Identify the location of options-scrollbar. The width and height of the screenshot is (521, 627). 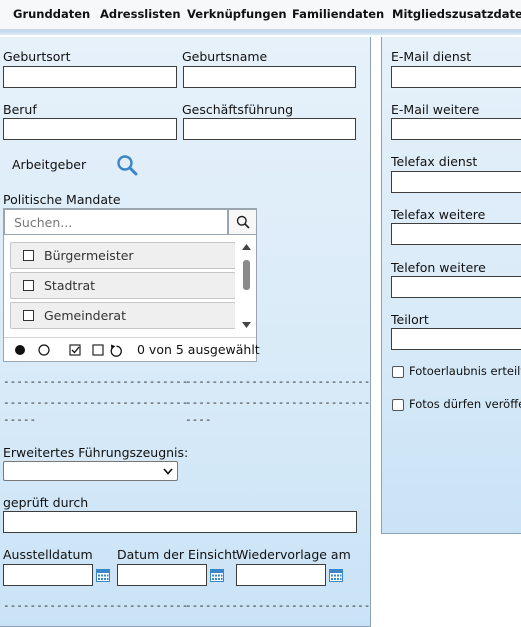
(246, 286).